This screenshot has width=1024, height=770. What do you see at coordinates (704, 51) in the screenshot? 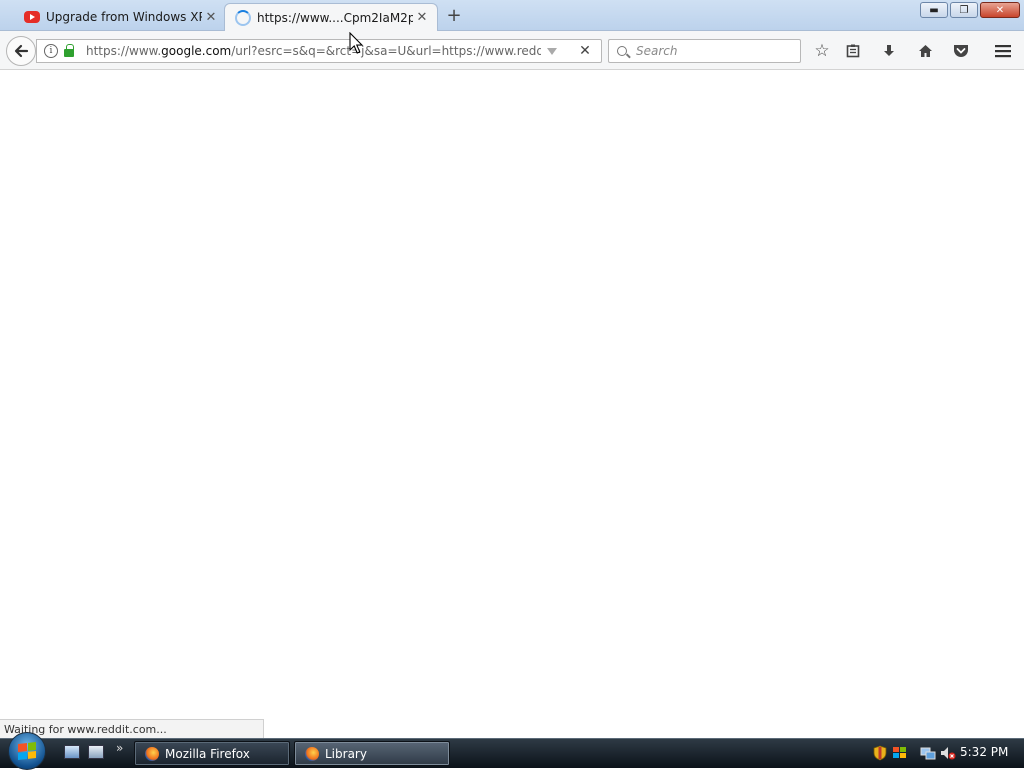
I see `search-input: Search` at bounding box center [704, 51].